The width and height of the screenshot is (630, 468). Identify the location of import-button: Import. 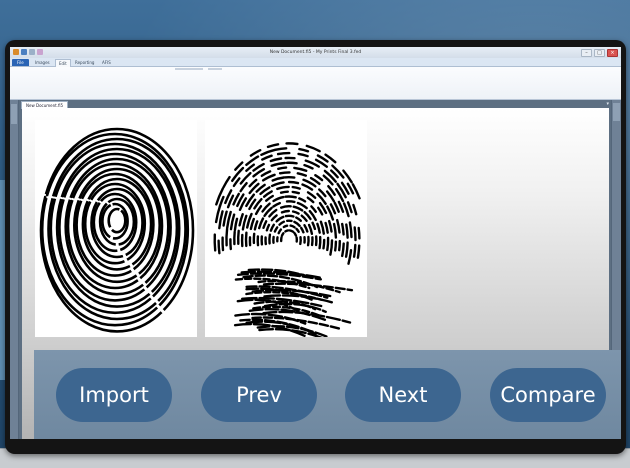
(114, 395).